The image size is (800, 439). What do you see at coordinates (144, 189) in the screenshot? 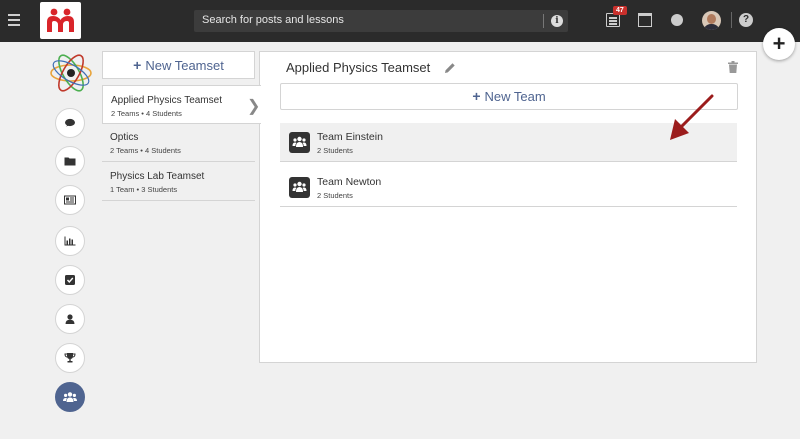
I see `teamset-meta: 1 Team • 3 Students` at bounding box center [144, 189].